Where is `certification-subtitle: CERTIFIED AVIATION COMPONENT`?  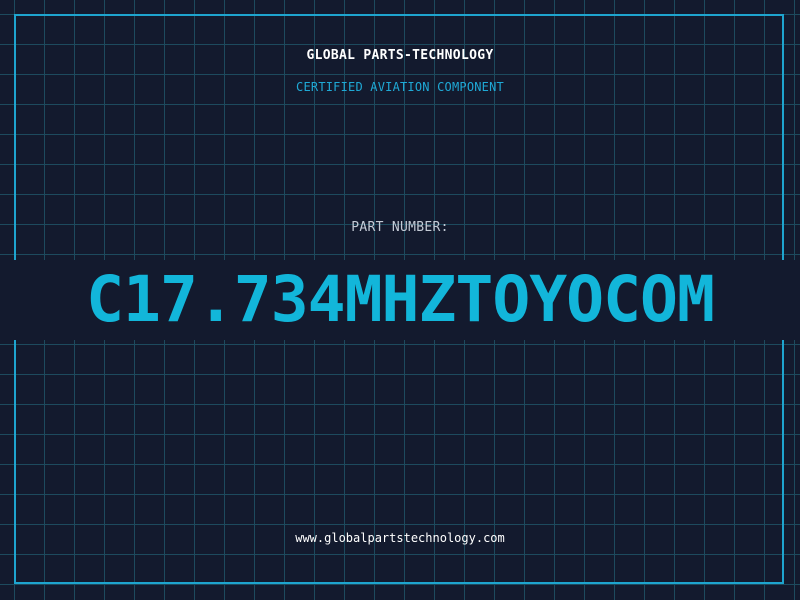 certification-subtitle: CERTIFIED AVIATION COMPONENT is located at coordinates (400, 87).